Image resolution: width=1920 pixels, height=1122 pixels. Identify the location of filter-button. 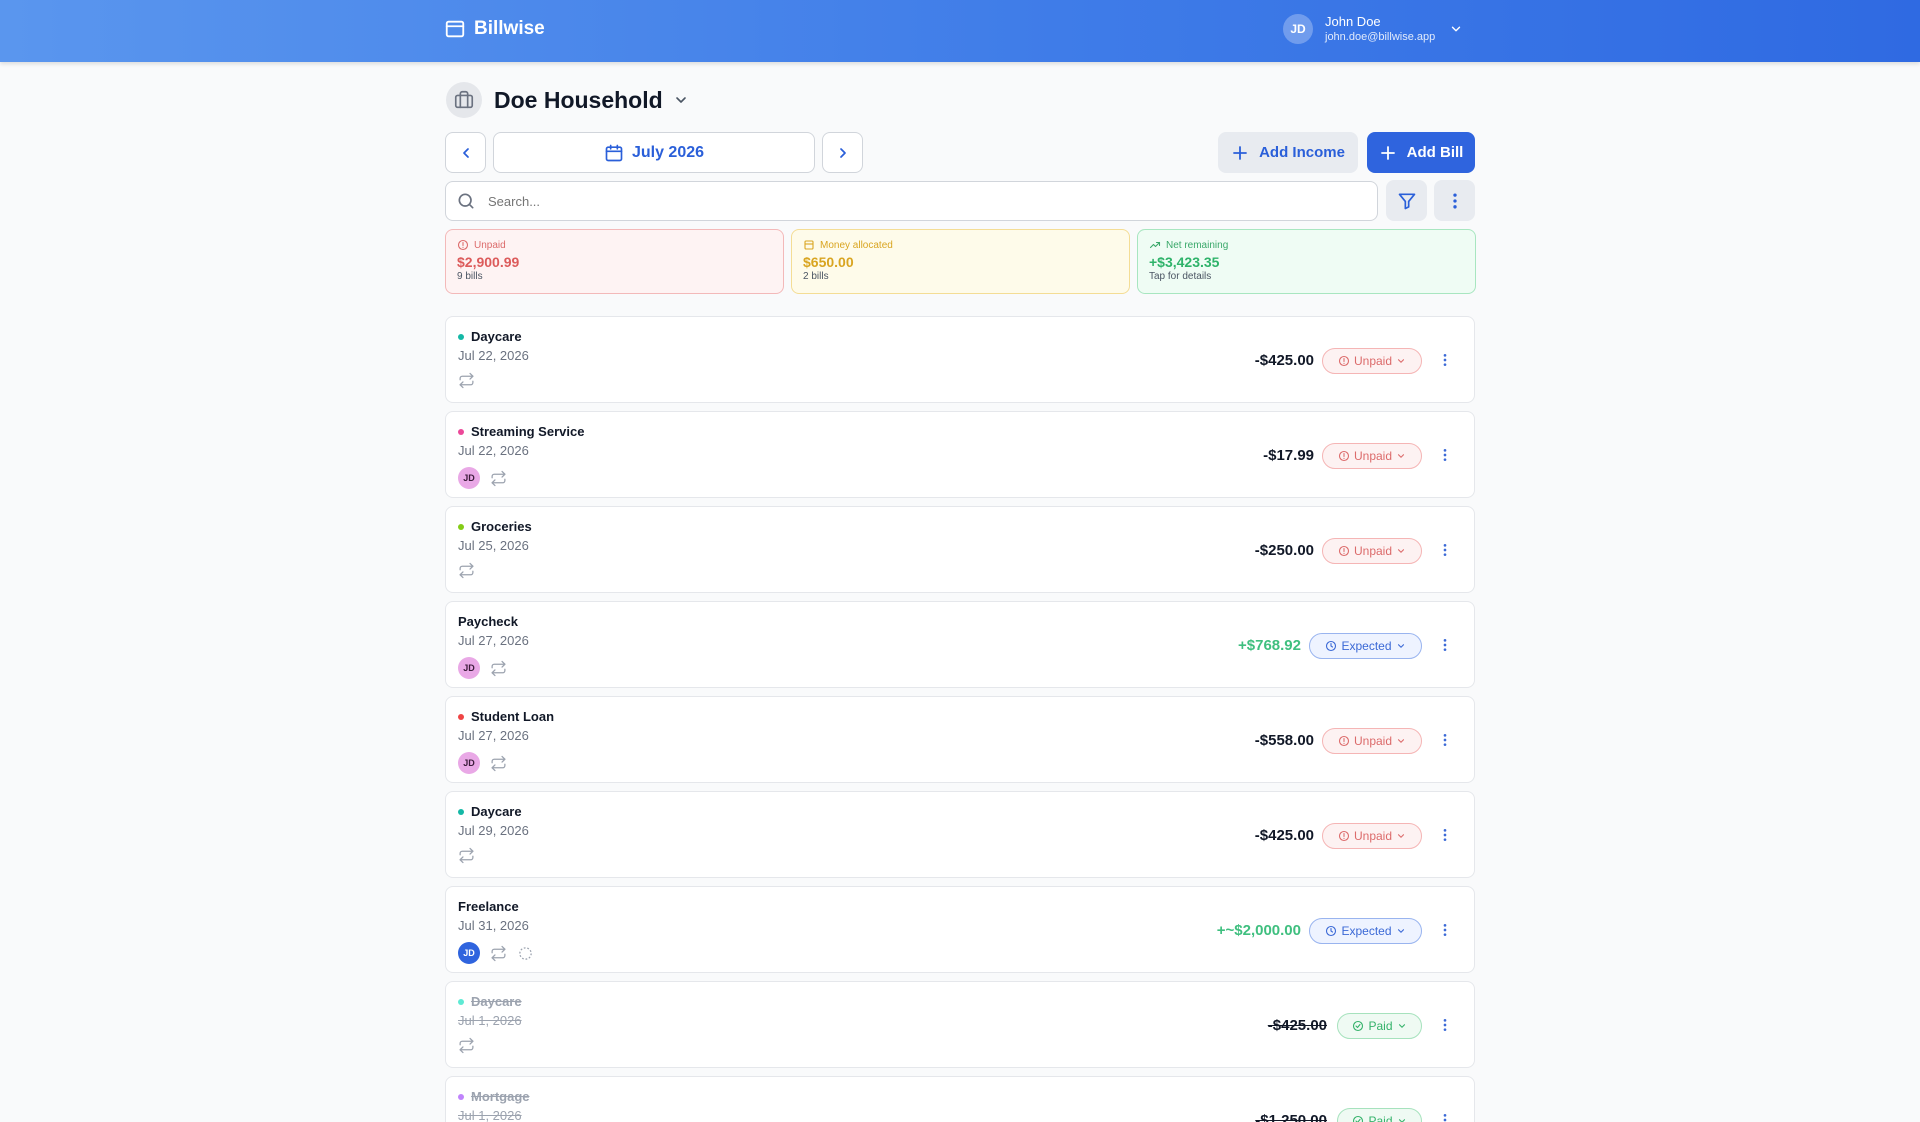
(1406, 200).